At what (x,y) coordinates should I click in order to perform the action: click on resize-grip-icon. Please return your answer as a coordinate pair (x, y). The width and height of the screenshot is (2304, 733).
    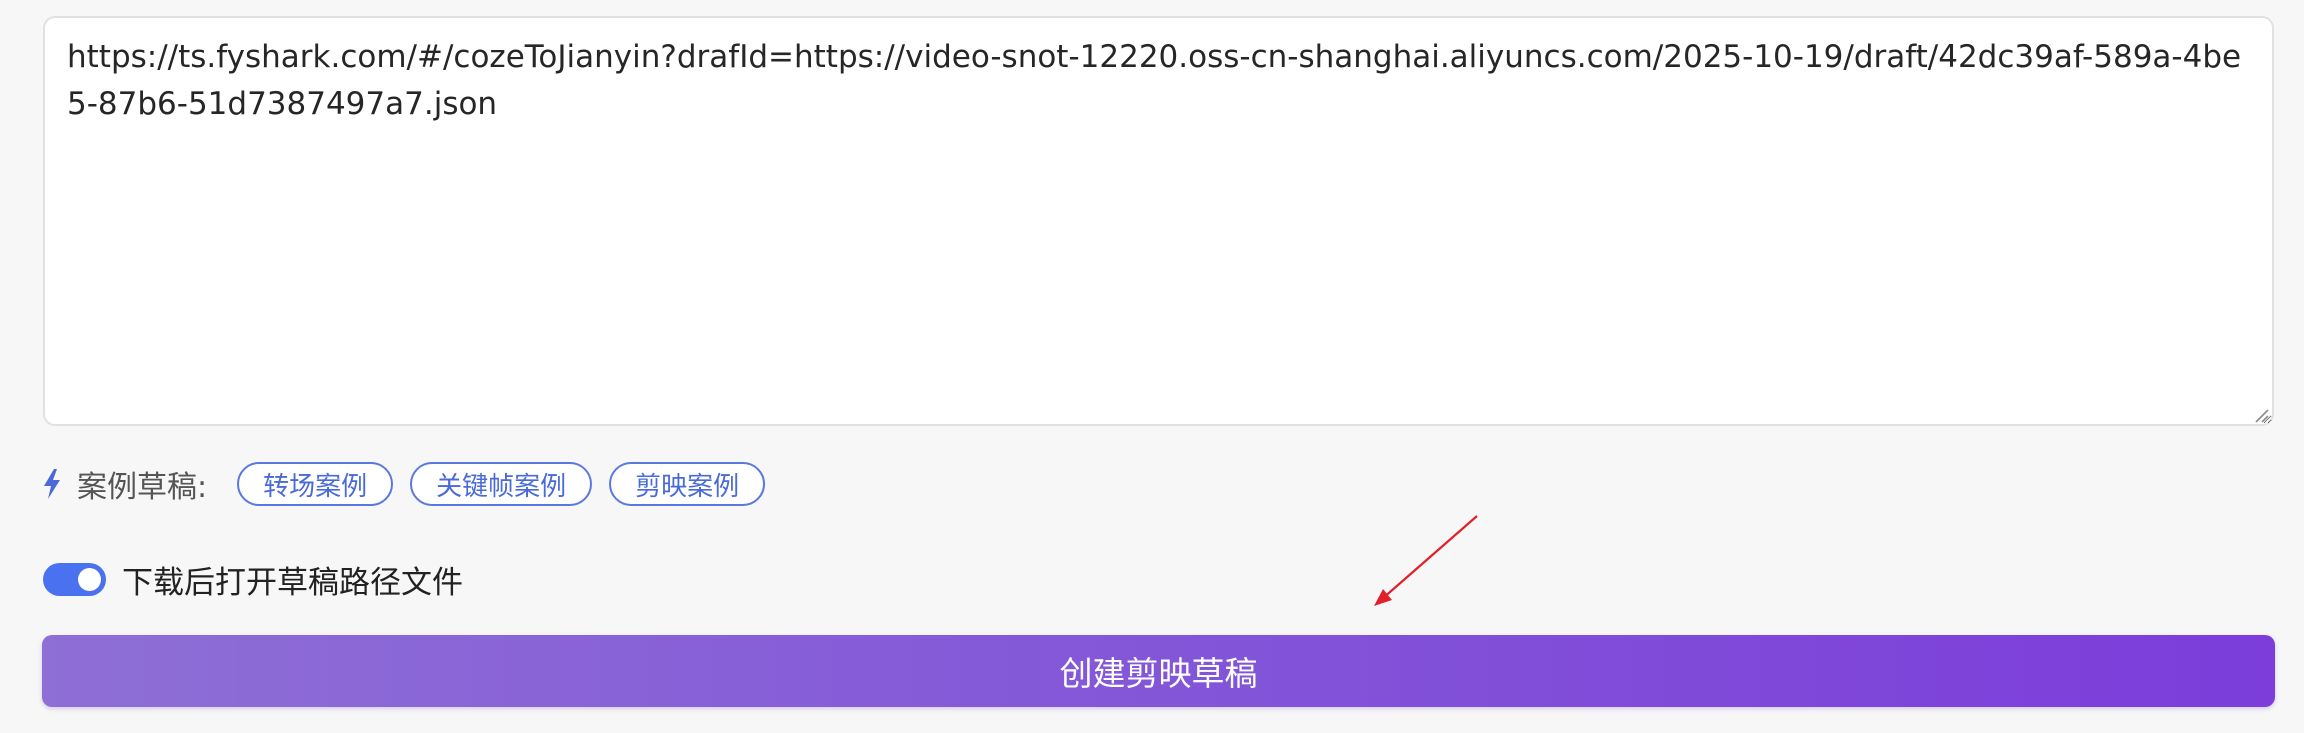
    Looking at the image, I should click on (2261, 415).